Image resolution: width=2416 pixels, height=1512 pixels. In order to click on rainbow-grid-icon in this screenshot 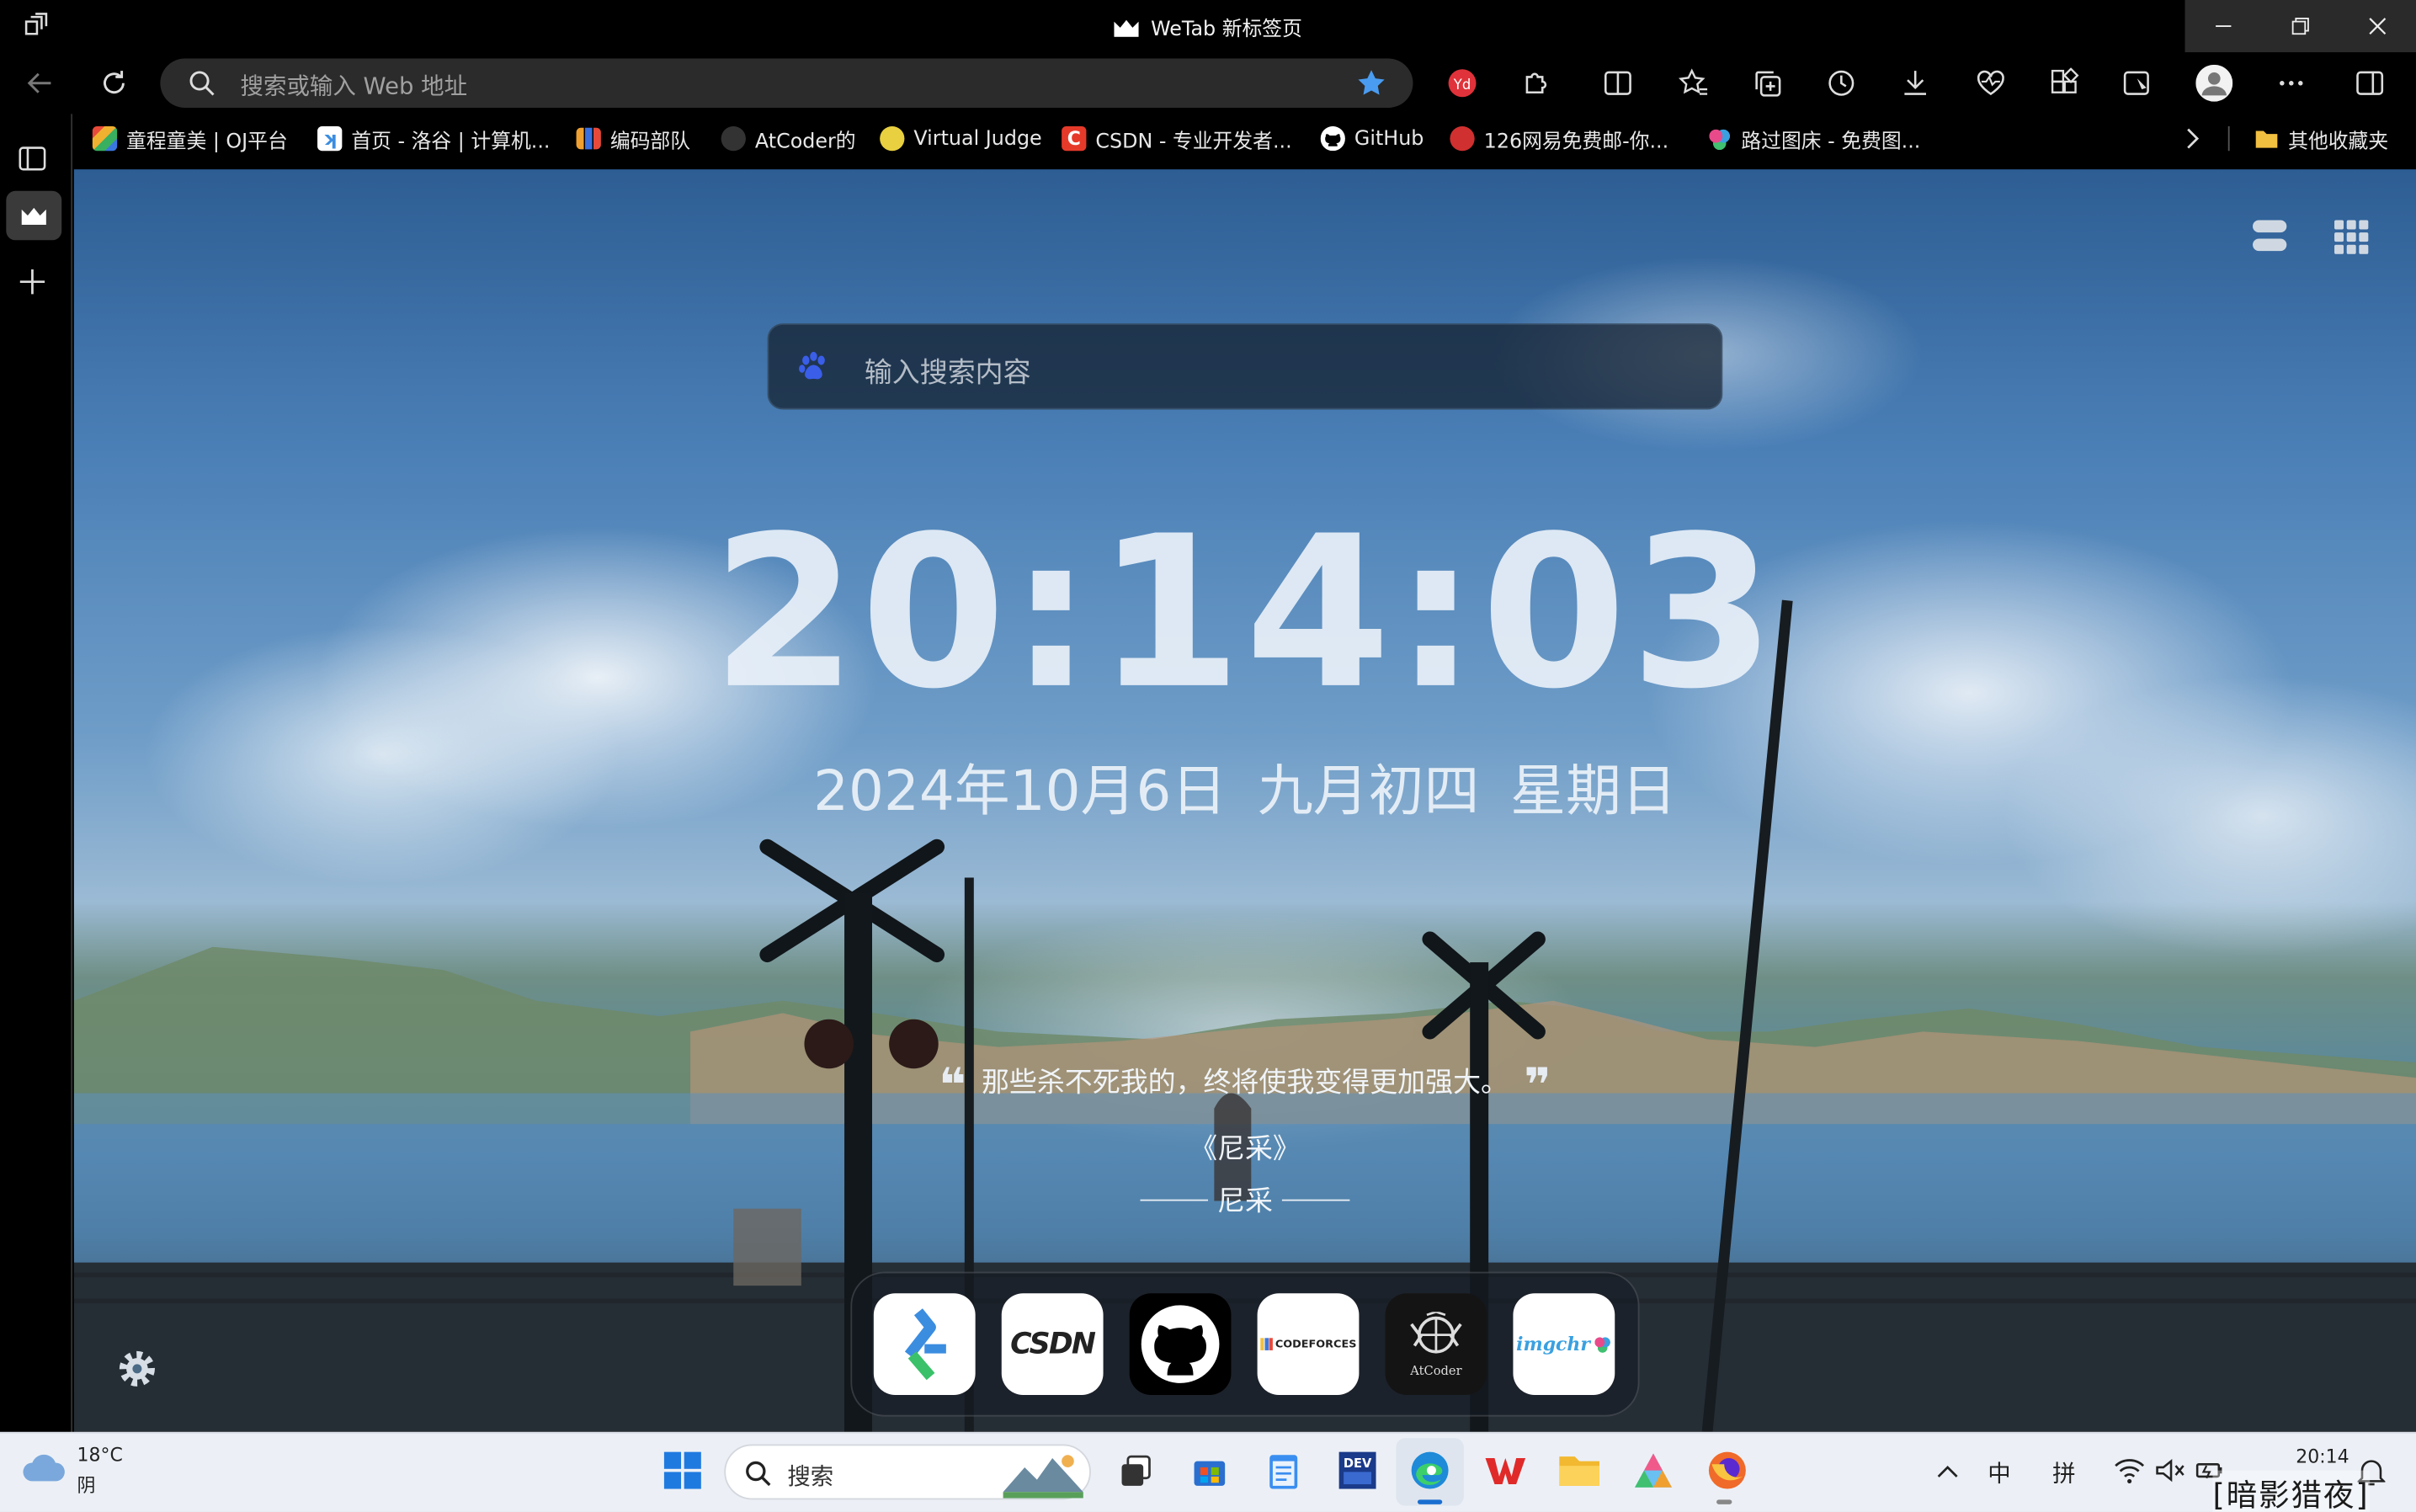, I will do `click(105, 139)`.